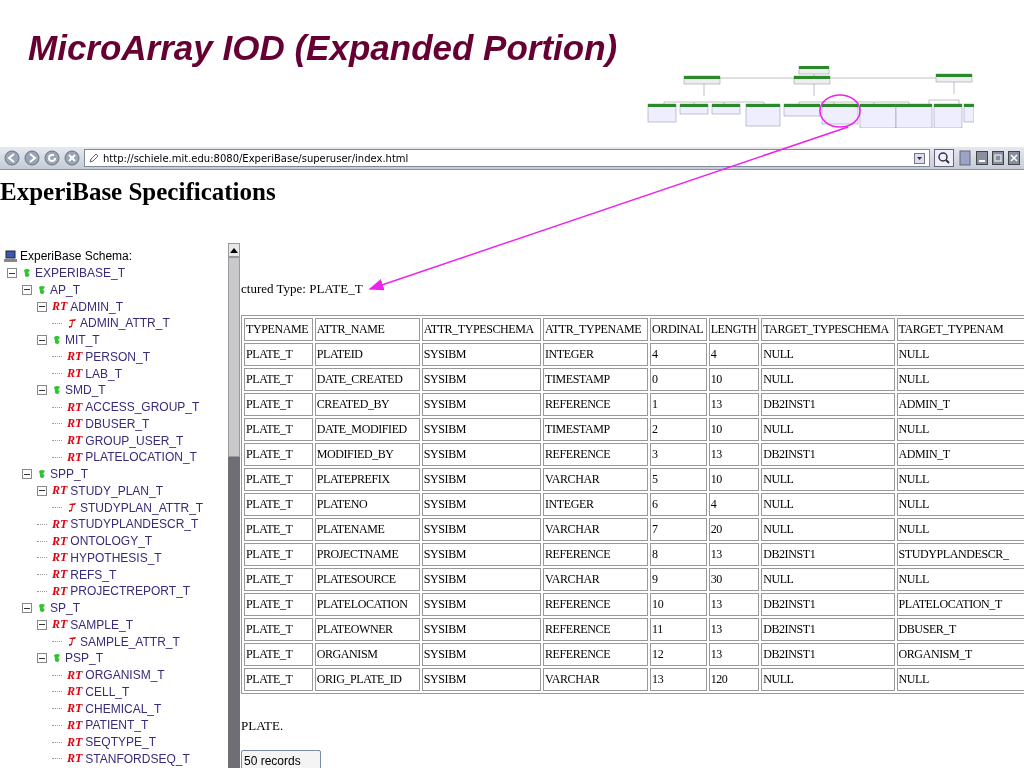 This screenshot has height=768, width=1024. What do you see at coordinates (367, 479) in the screenshot?
I see `table-cell: PLATEPREFIX` at bounding box center [367, 479].